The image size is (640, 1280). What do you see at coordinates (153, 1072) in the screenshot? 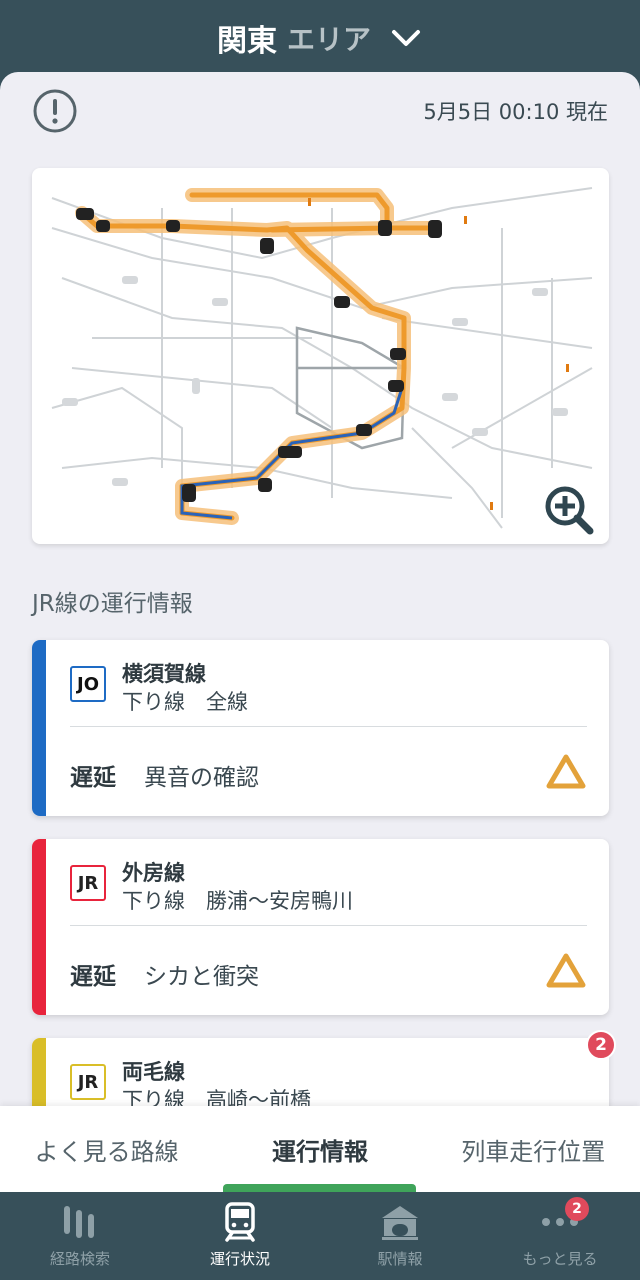
I see `line-name: 両毛線` at bounding box center [153, 1072].